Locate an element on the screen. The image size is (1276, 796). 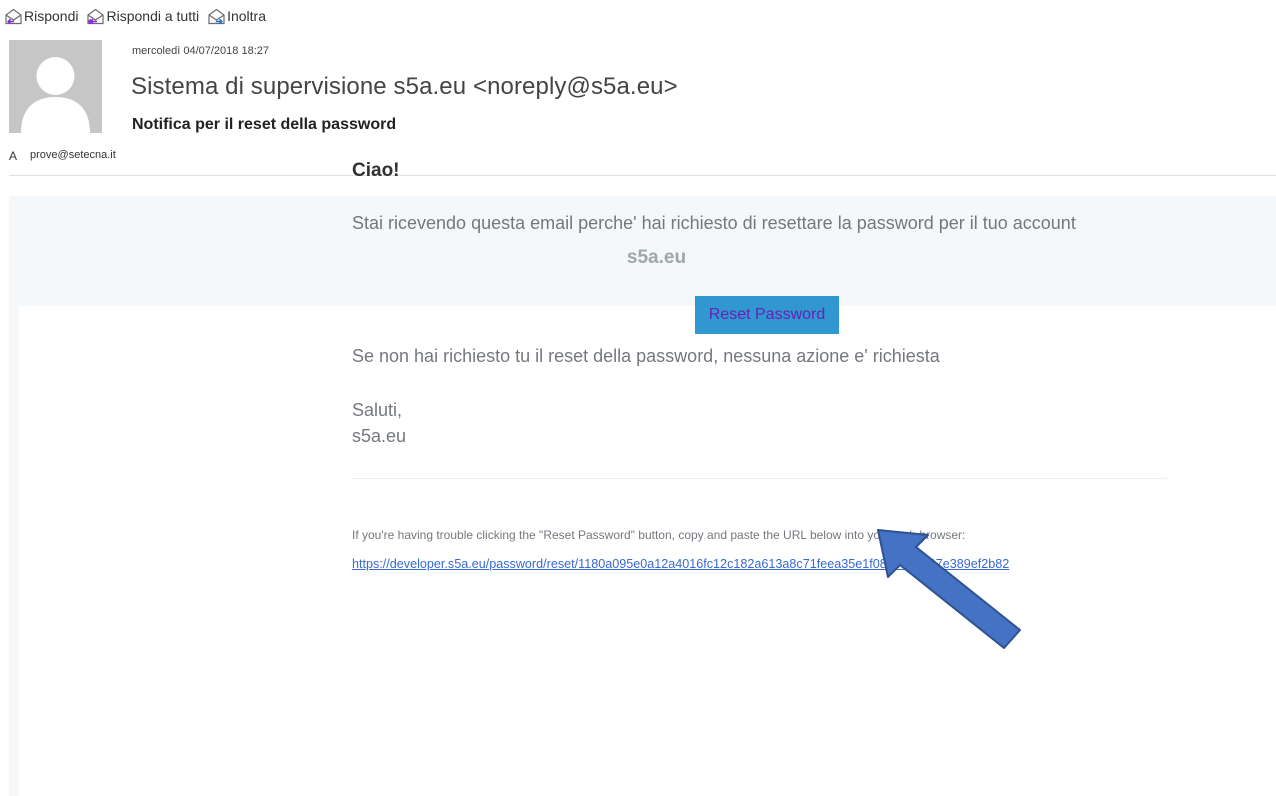
reply-all-button: Rispondi a tutti is located at coordinates (142, 16).